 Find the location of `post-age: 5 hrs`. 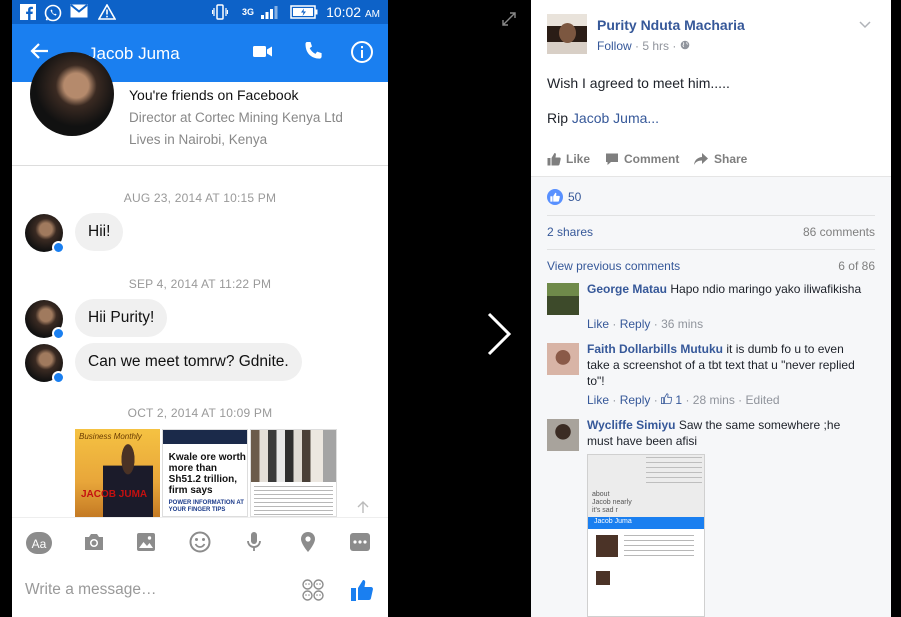

post-age: 5 hrs is located at coordinates (655, 46).